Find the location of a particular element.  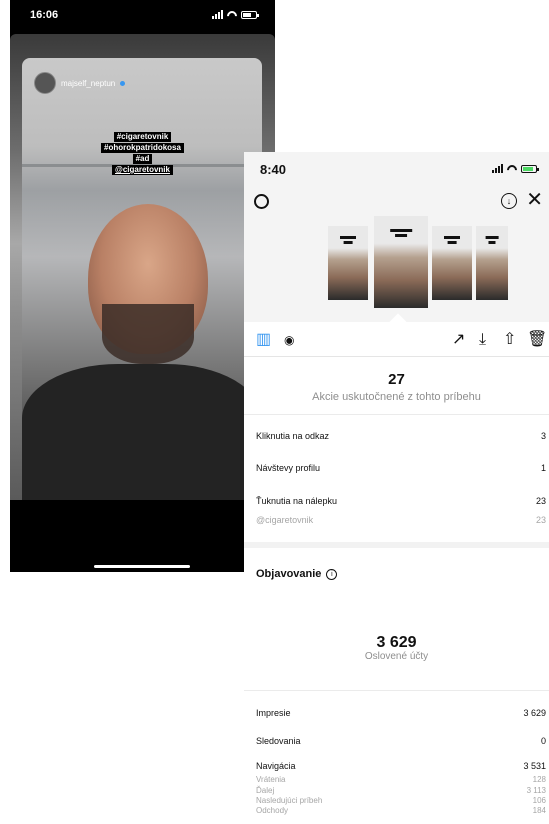

insights-toolbar: ▥ ◉ ↗ ⤓ ⇧ 🗑 is located at coordinates (396, 341).